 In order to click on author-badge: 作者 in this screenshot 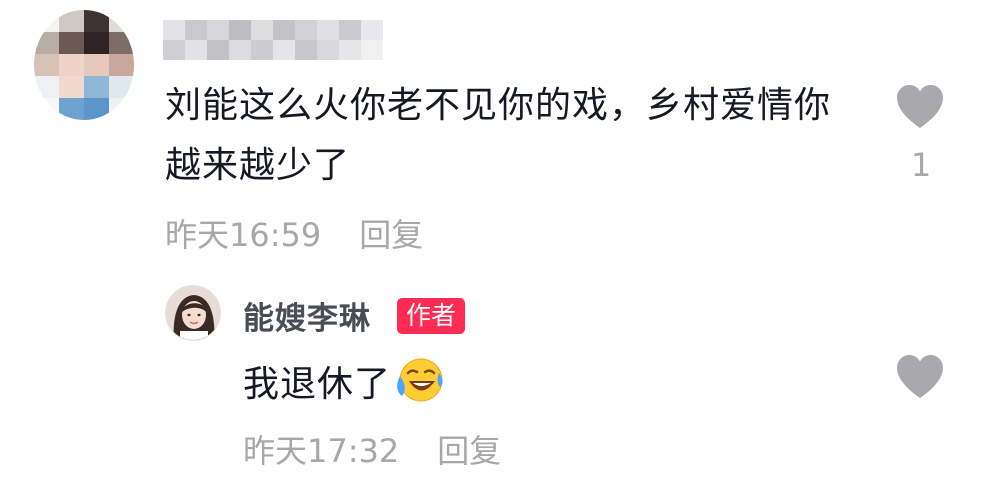, I will do `click(431, 316)`.